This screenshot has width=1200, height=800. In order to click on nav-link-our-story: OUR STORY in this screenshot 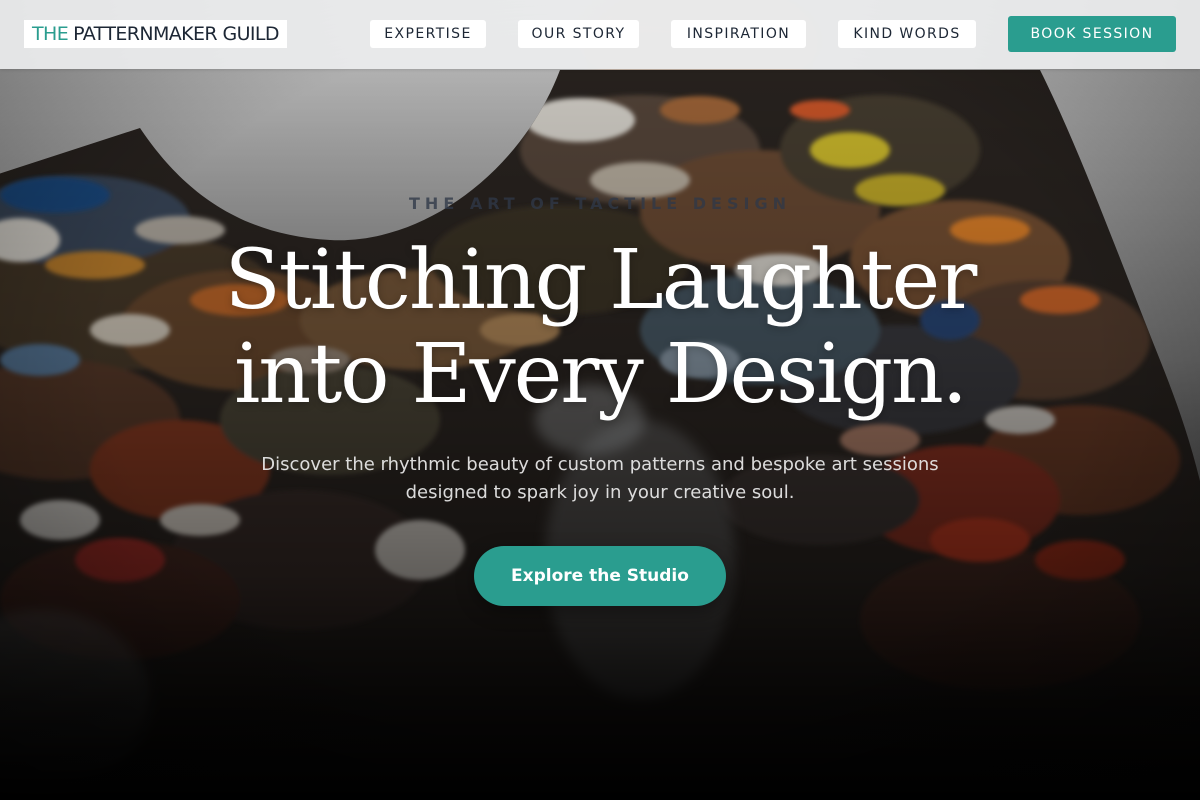, I will do `click(578, 34)`.